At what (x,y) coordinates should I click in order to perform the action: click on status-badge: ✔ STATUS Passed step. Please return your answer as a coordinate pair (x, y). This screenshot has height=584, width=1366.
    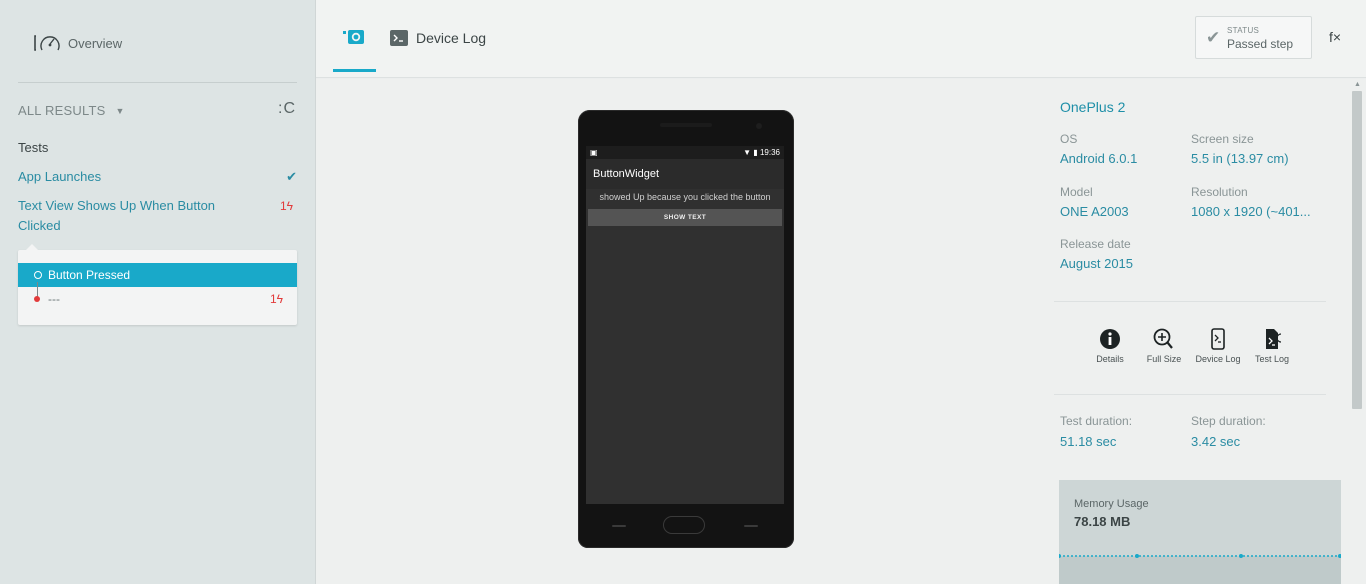
    Looking at the image, I should click on (1253, 37).